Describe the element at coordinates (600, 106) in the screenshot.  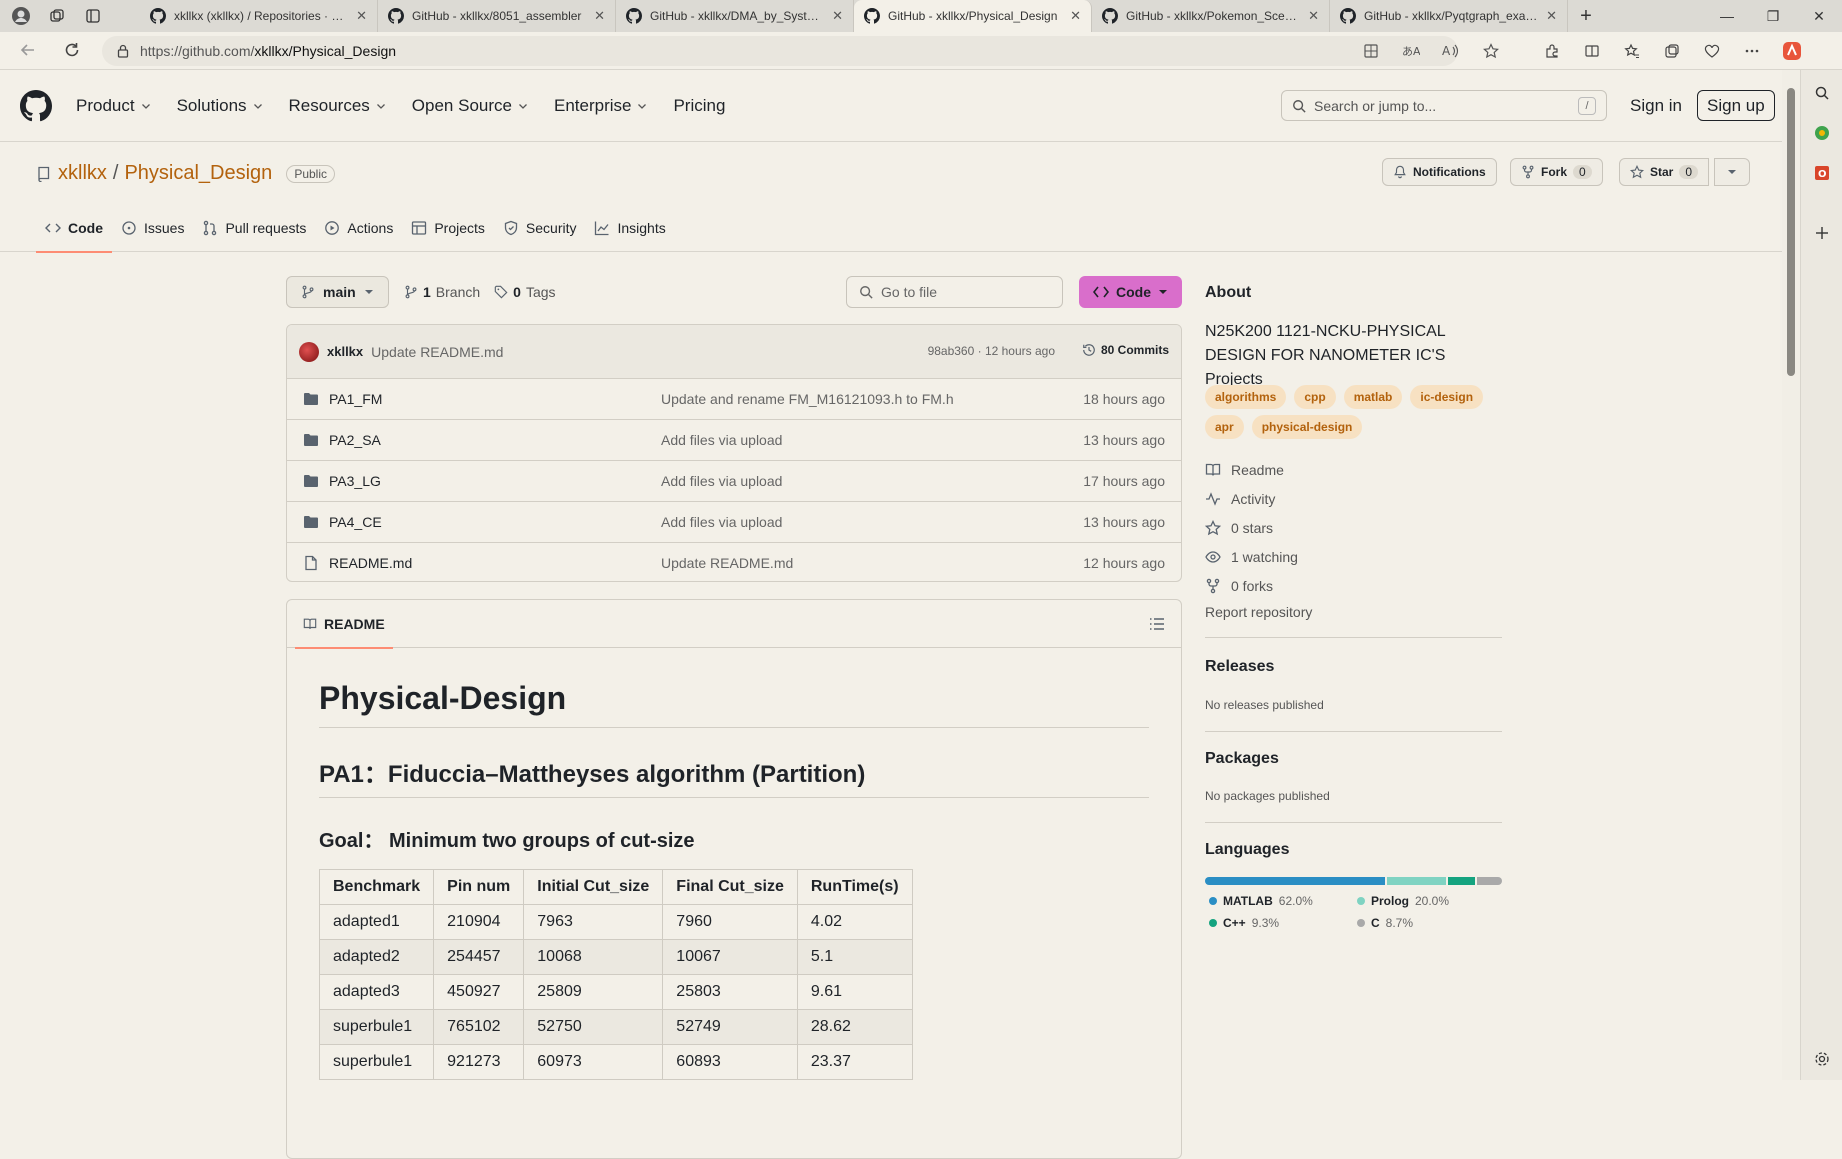
I see `nav-item-enterprise: Enterprise` at that location.